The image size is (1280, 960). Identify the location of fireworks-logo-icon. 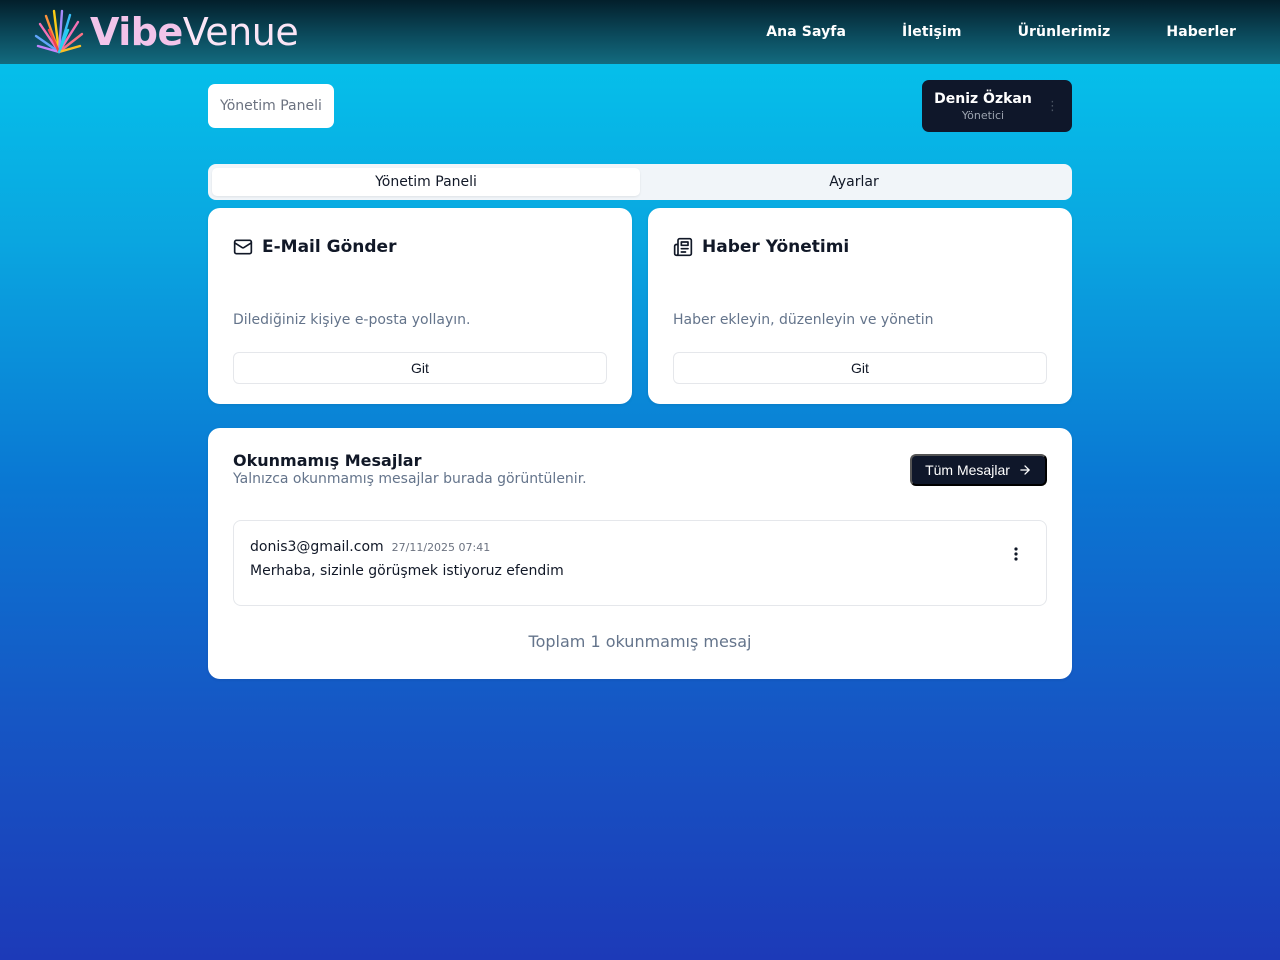
(59, 31).